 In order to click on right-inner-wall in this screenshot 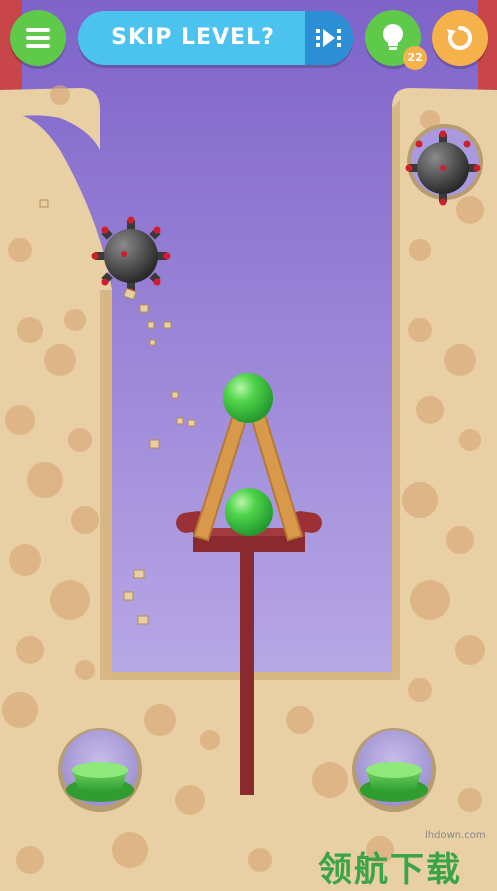, I will do `click(396, 390)`.